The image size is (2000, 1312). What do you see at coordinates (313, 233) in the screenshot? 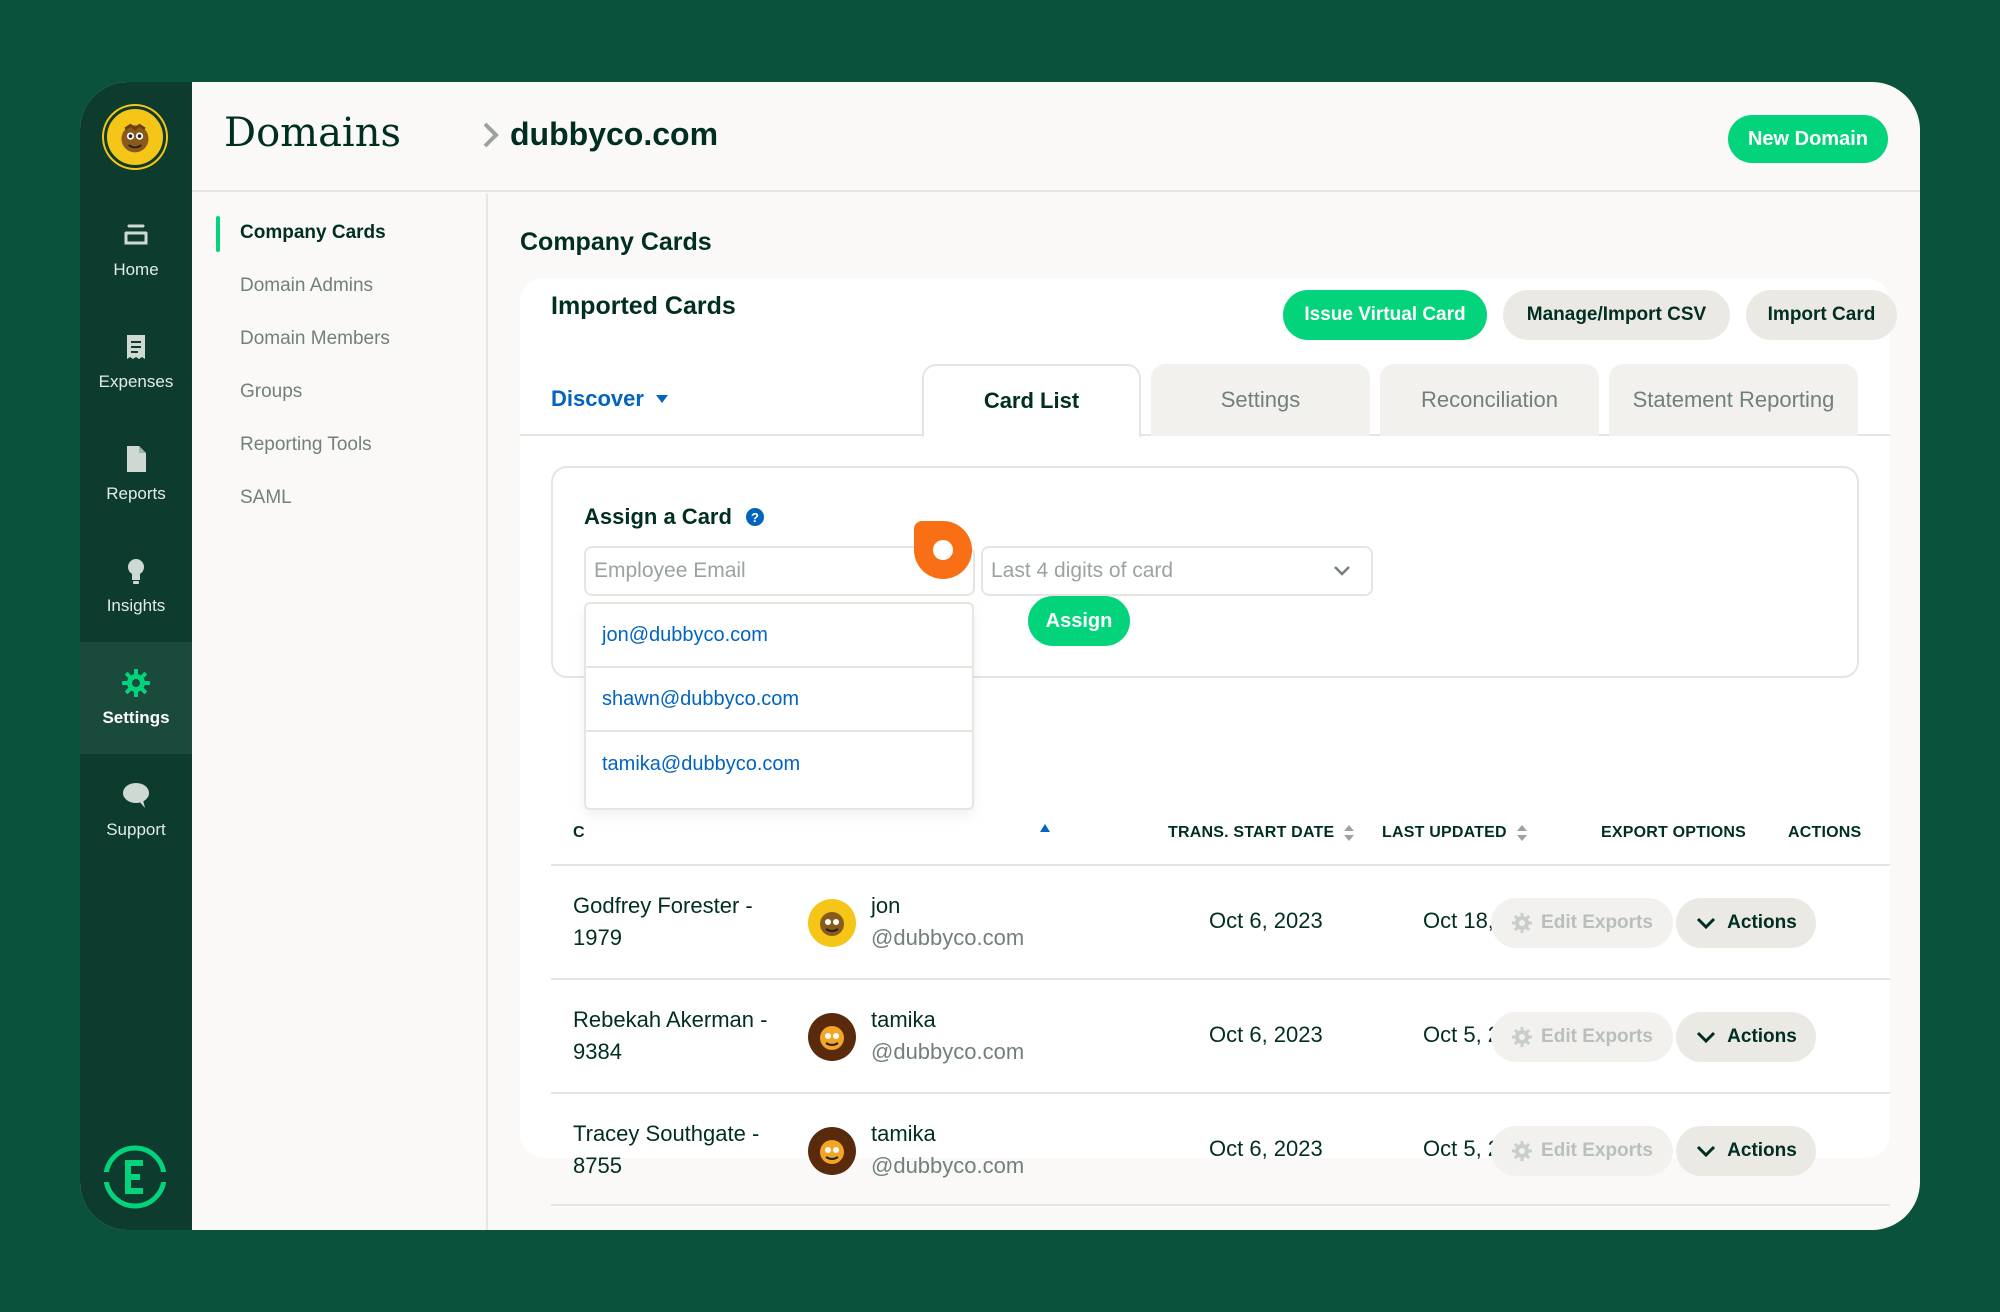
I see `subnav-company-cards: Company Cards` at bounding box center [313, 233].